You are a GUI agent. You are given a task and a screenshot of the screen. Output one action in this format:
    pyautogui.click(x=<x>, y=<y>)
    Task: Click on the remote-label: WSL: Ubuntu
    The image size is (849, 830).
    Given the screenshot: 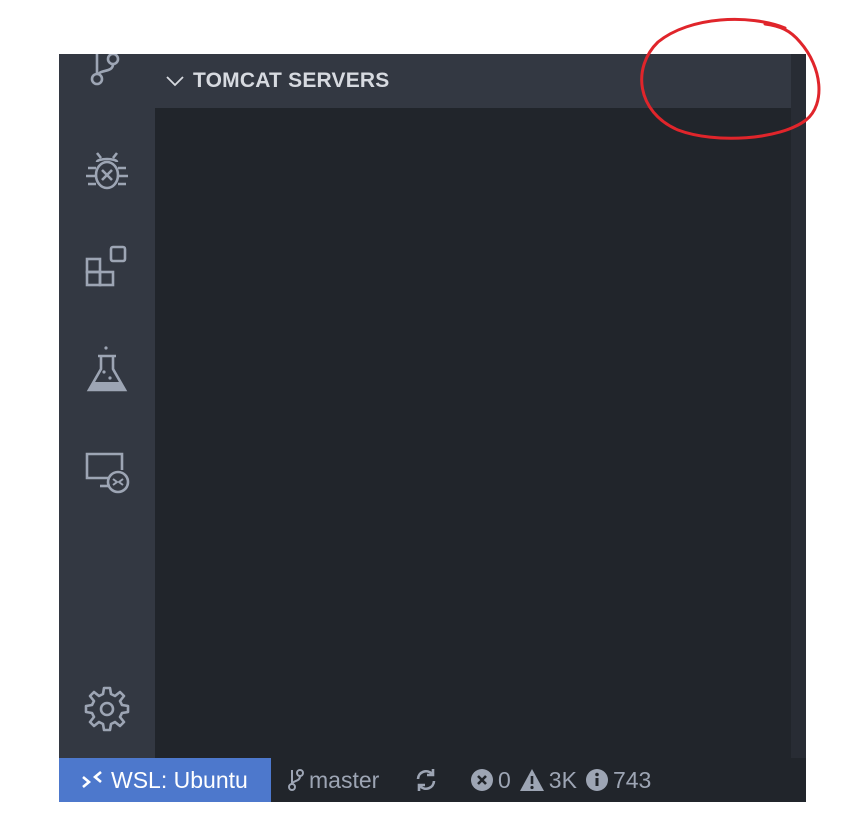 What is the action you would take?
    pyautogui.click(x=179, y=779)
    